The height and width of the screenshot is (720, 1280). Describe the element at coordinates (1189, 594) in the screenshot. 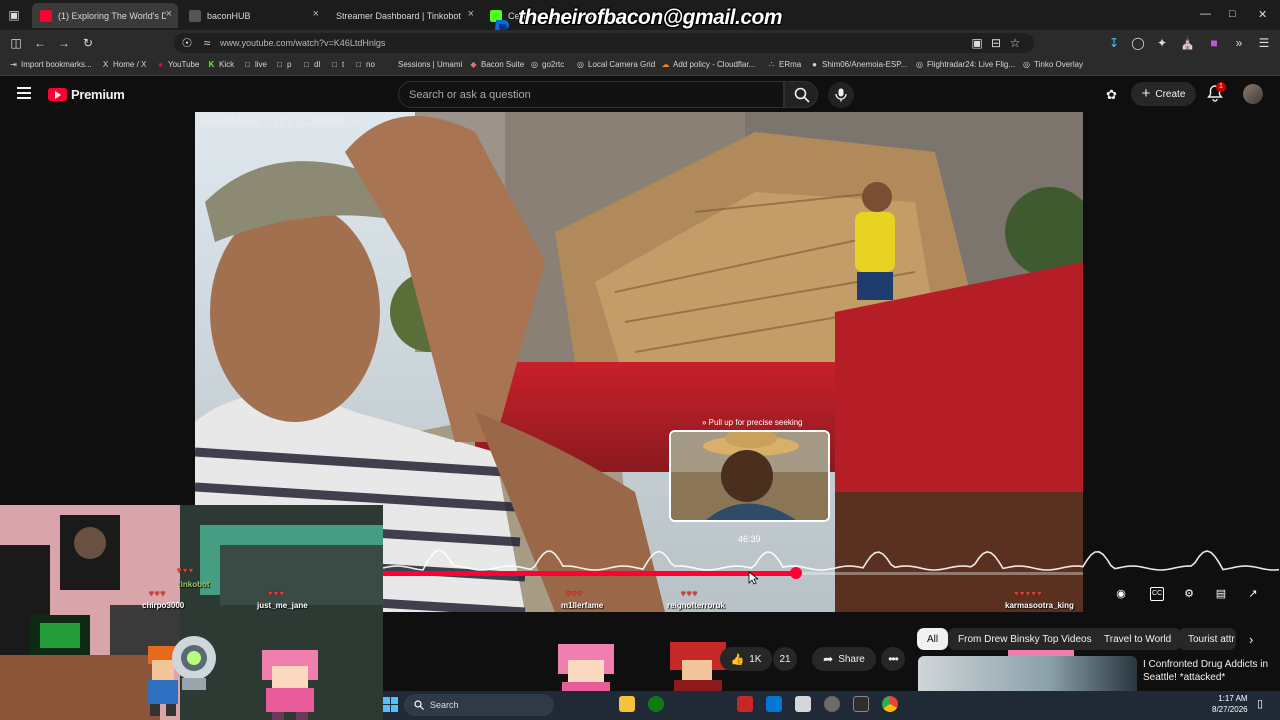

I see `settings-gear-icon: ⚙` at that location.